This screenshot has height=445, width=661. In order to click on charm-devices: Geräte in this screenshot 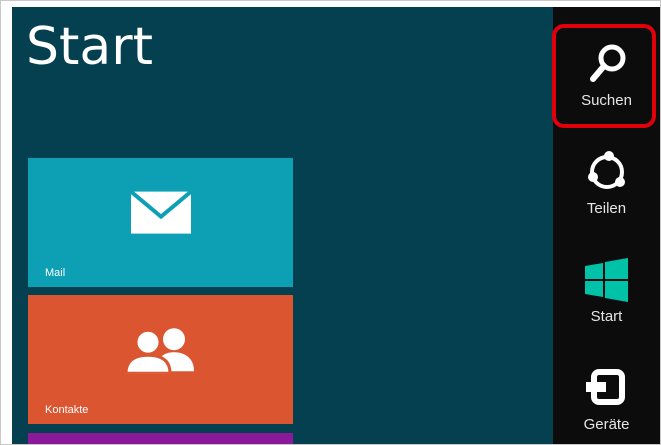, I will do `click(606, 395)`.